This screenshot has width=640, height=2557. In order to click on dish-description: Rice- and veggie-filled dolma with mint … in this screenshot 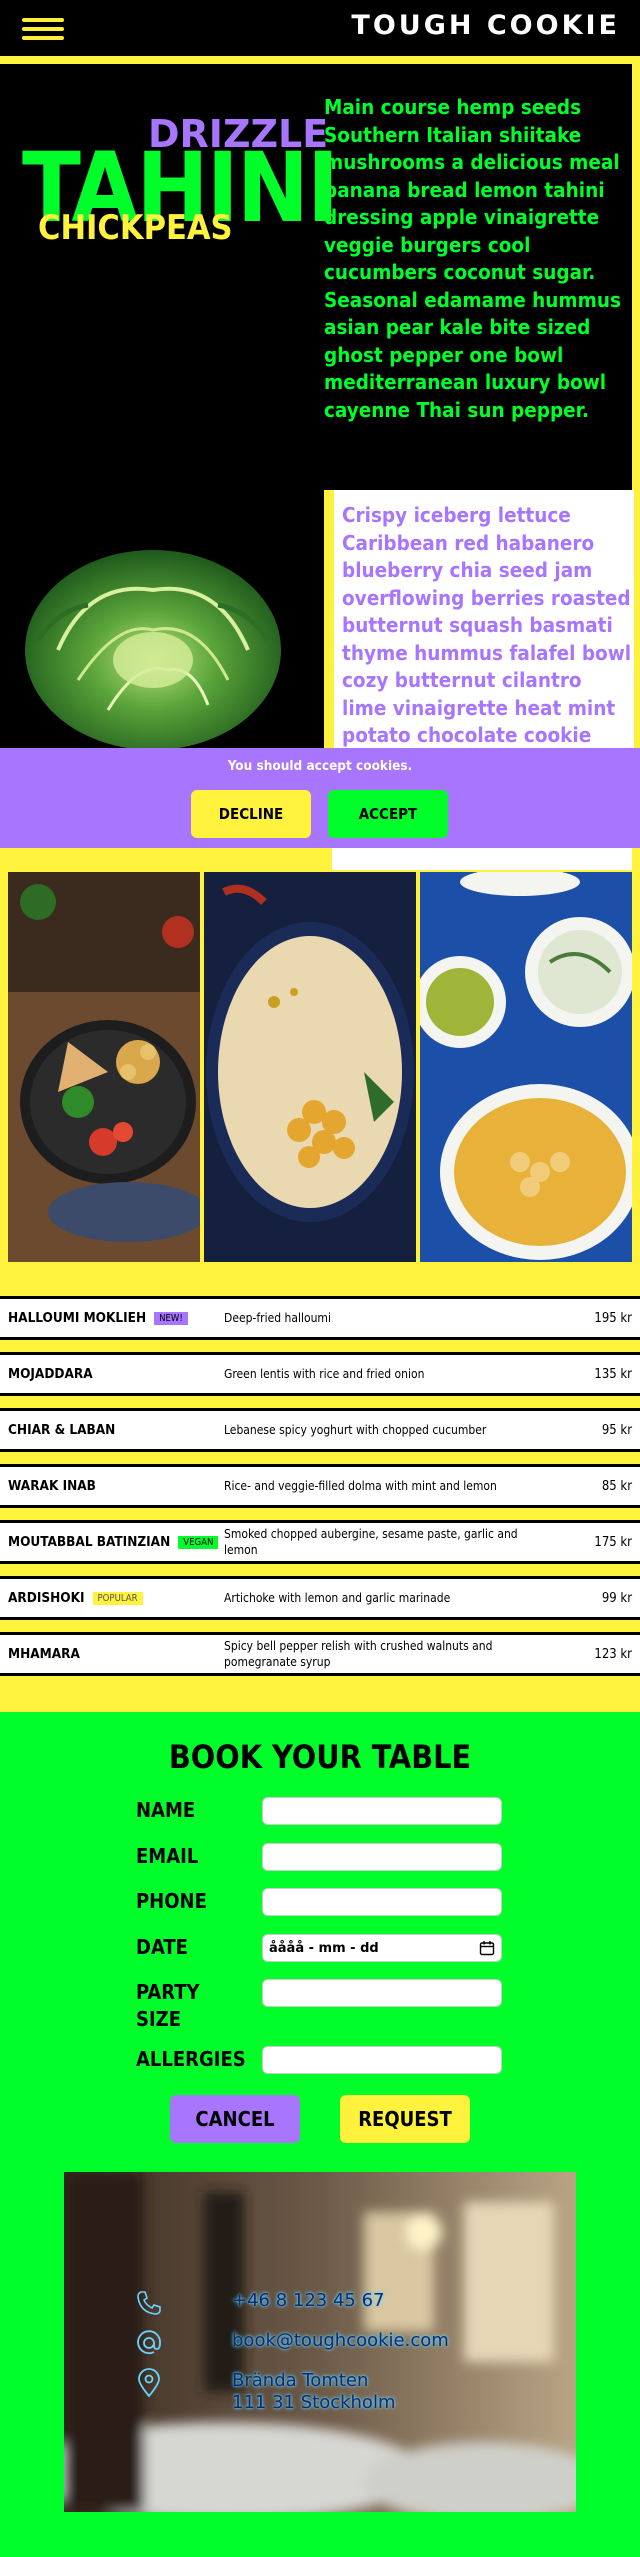, I will do `click(360, 1486)`.